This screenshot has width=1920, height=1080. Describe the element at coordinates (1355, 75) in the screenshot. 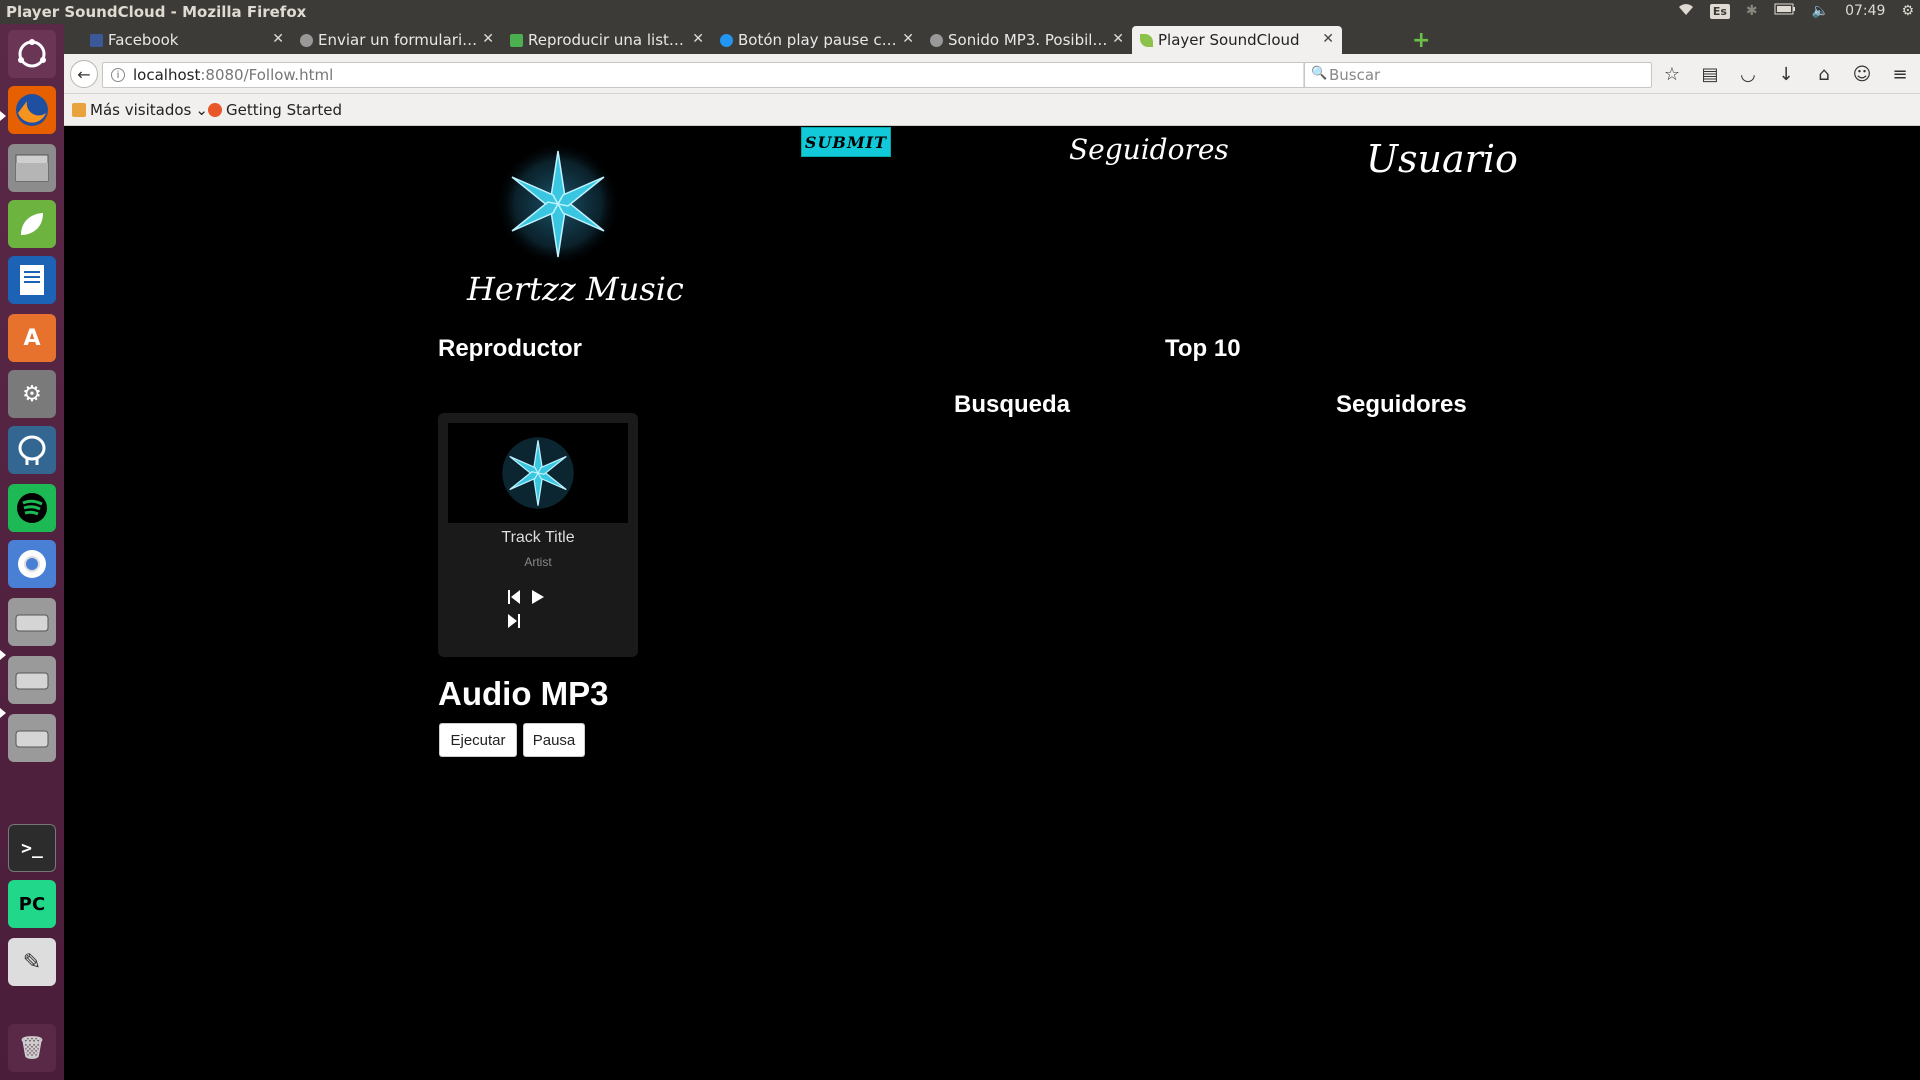

I see `search-placeholder: Buscar` at that location.